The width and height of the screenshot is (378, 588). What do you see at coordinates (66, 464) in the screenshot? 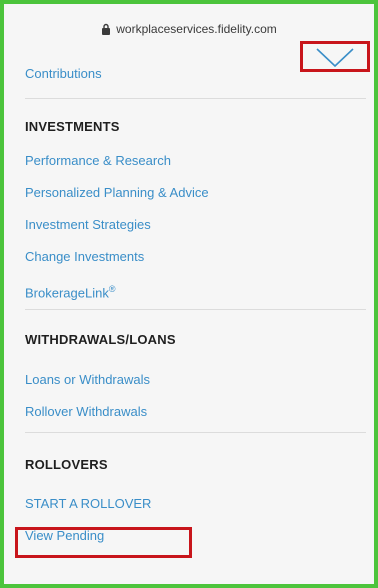
I see `section-heading-rollovers: ROLLOVERS` at bounding box center [66, 464].